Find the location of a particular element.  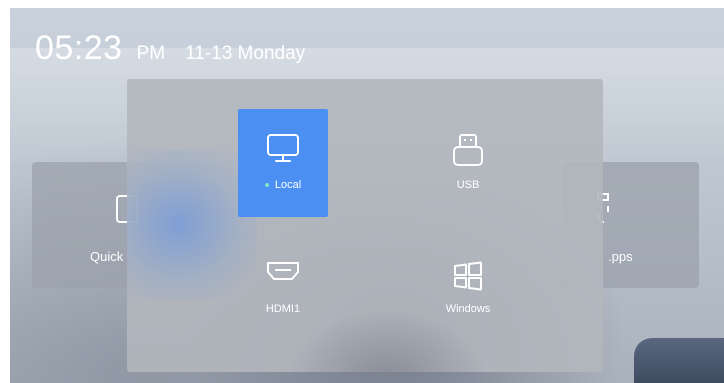

clock-date: 11-13 Monday is located at coordinates (245, 53).